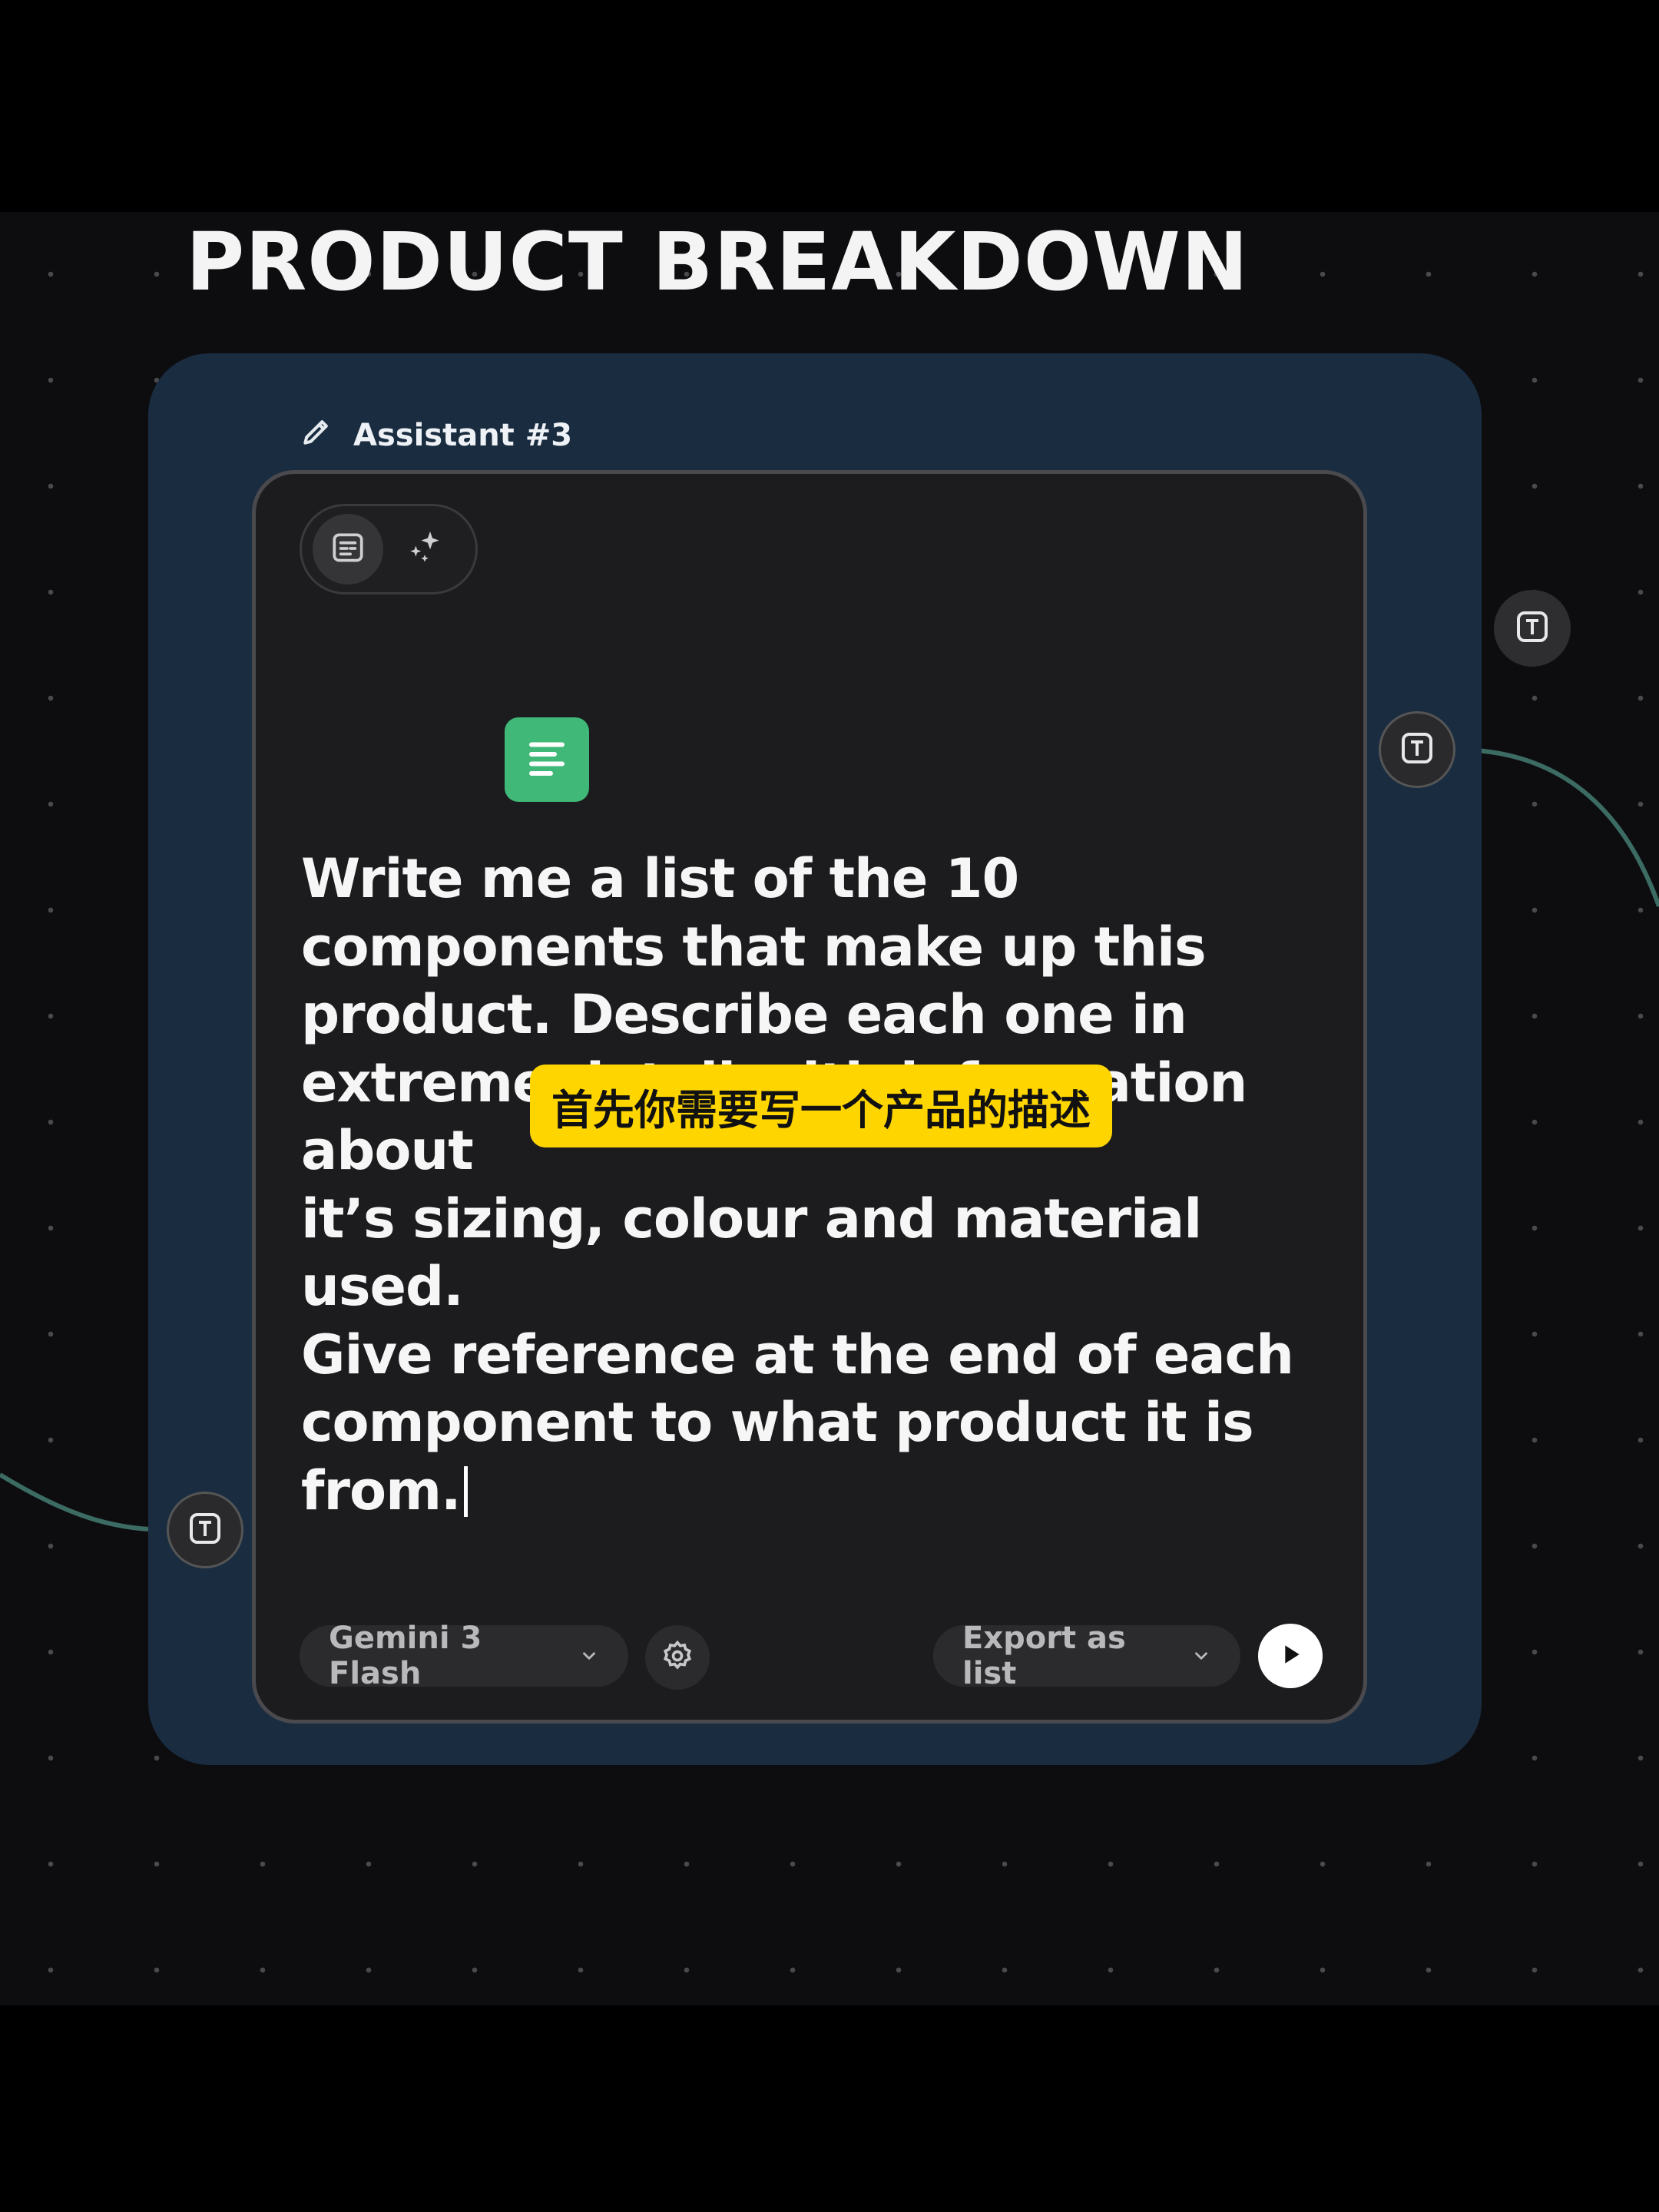  I want to click on align-left-icon, so click(547, 760).